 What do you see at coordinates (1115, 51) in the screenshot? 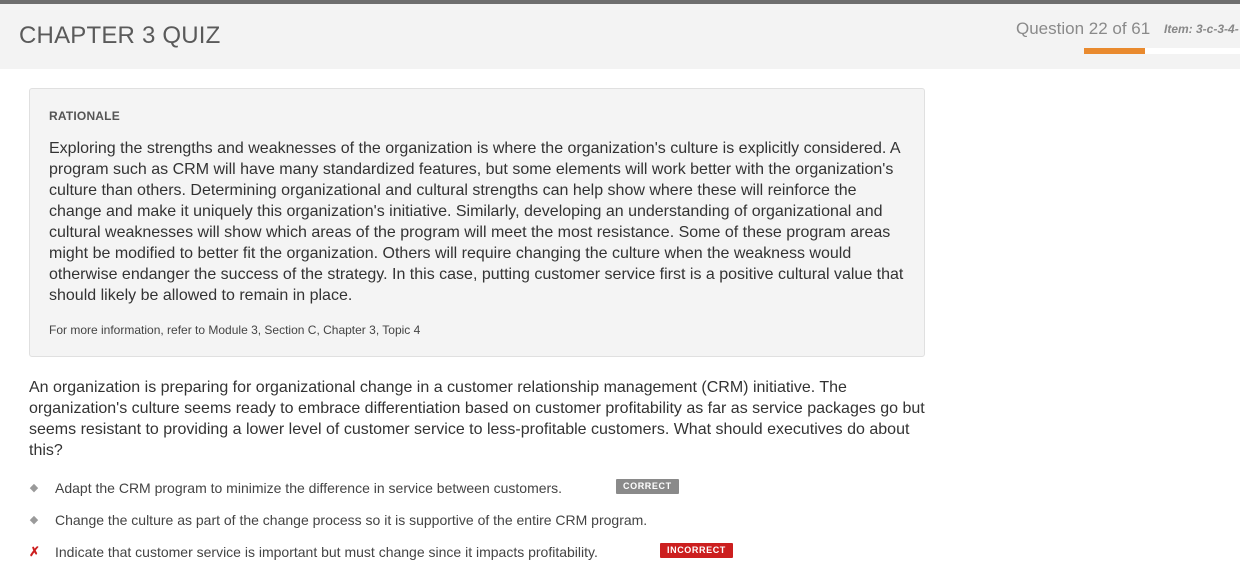
I see `progress-fill` at bounding box center [1115, 51].